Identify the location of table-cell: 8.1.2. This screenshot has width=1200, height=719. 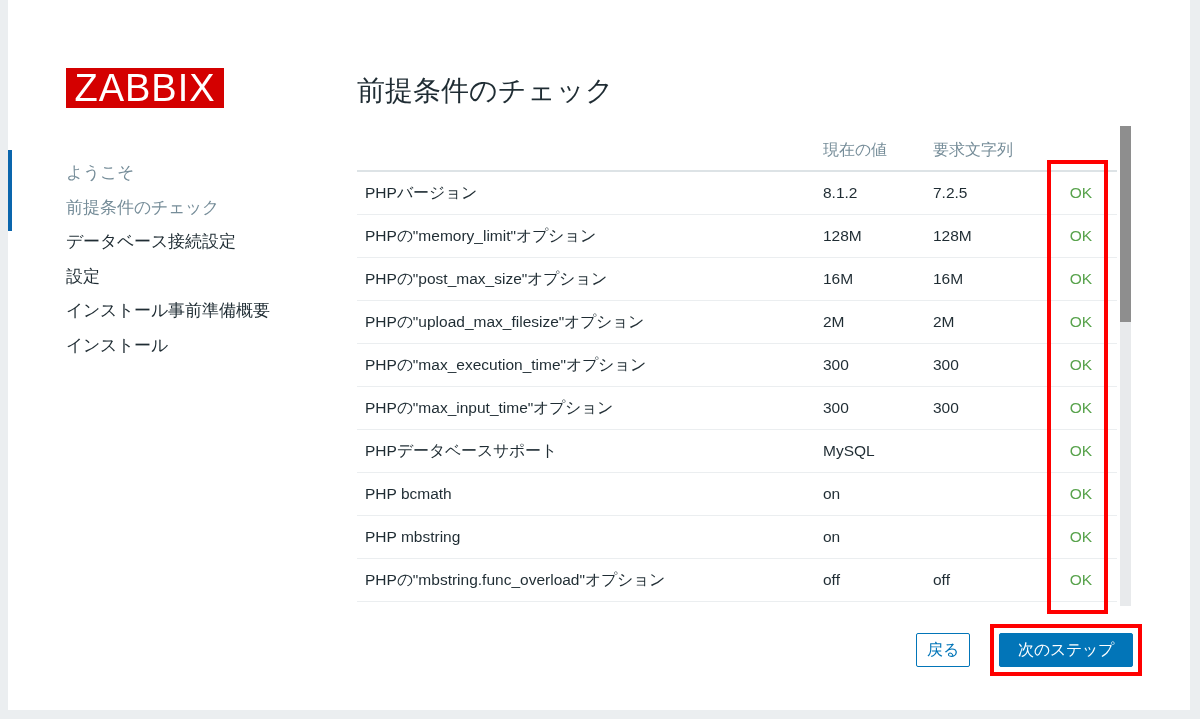
(840, 192).